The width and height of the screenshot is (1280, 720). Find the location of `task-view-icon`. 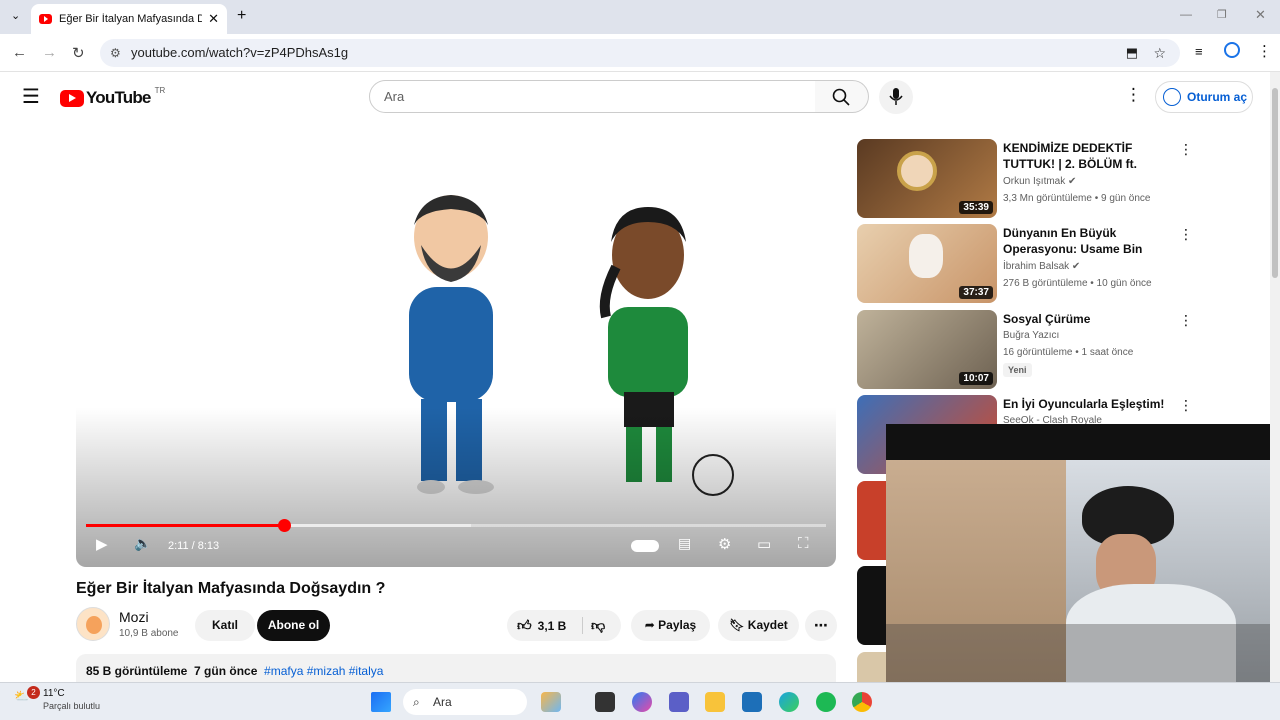

task-view-icon is located at coordinates (605, 702).